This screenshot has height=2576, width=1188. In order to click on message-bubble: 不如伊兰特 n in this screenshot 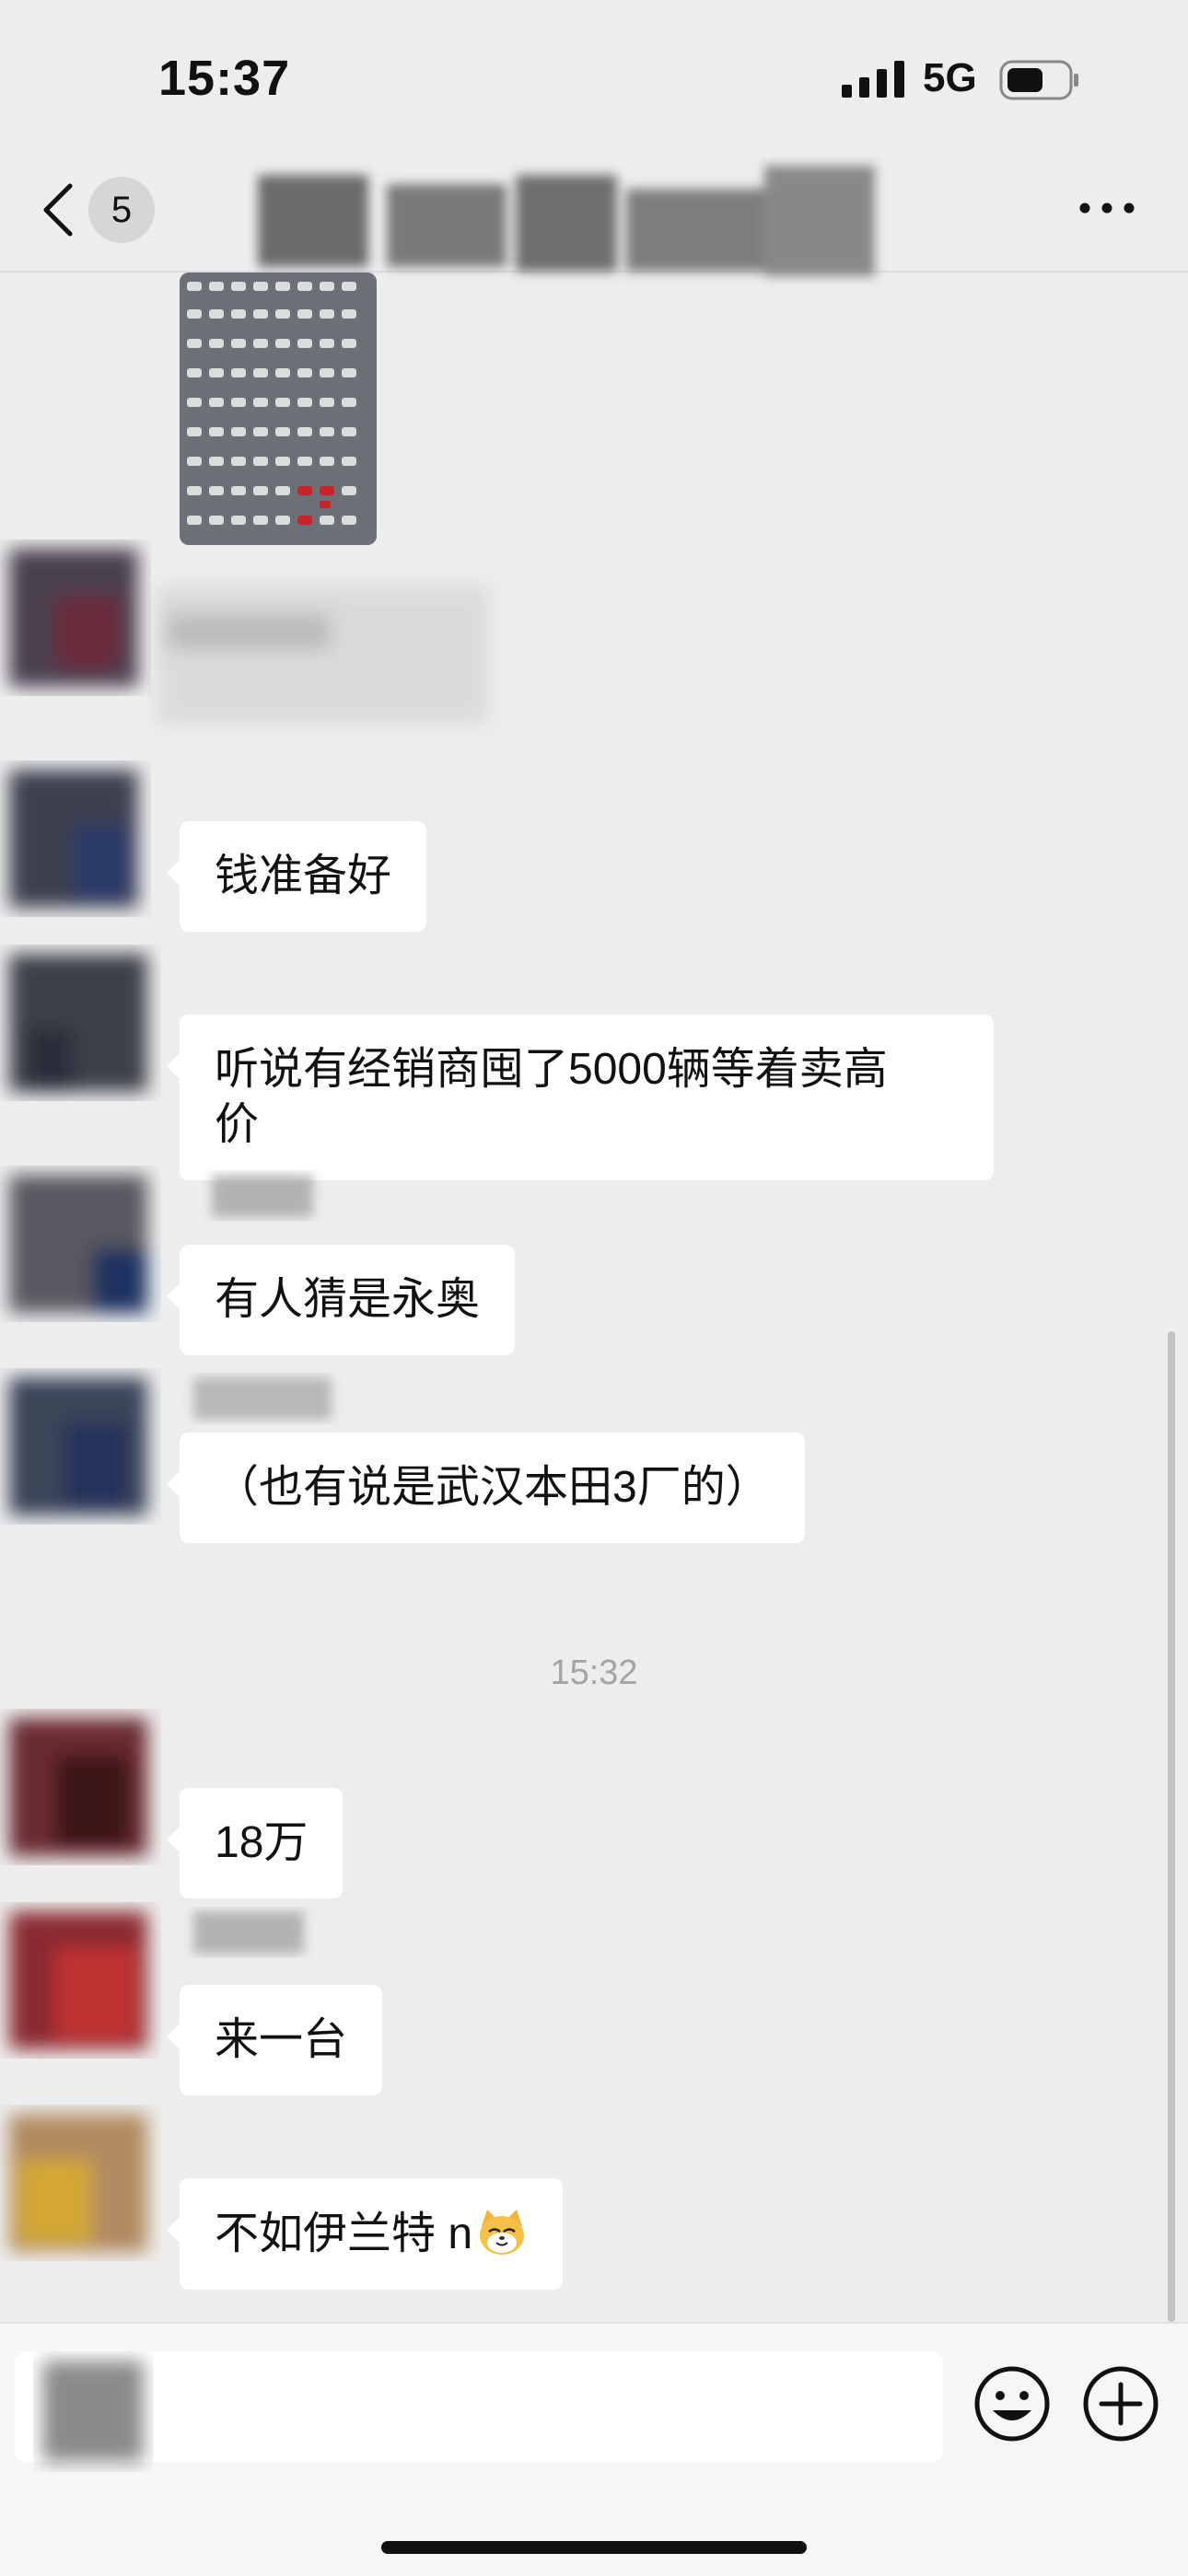, I will do `click(365, 2234)`.